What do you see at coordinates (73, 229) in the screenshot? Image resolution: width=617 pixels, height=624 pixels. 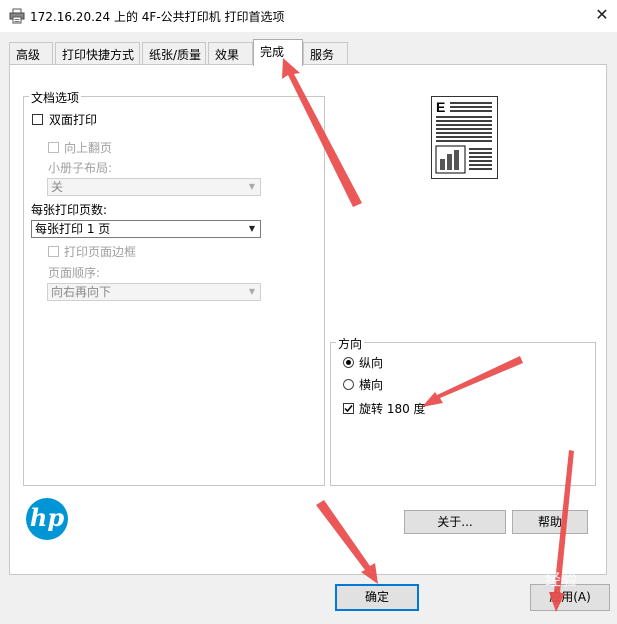 I see `pages-per-sheet-value: 每张打印 1 页` at bounding box center [73, 229].